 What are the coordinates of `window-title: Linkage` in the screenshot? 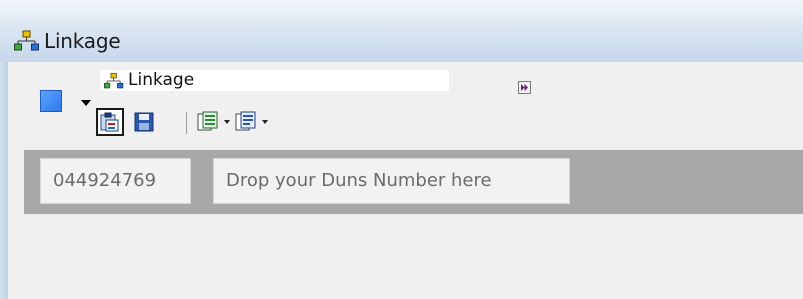 It's located at (82, 41).